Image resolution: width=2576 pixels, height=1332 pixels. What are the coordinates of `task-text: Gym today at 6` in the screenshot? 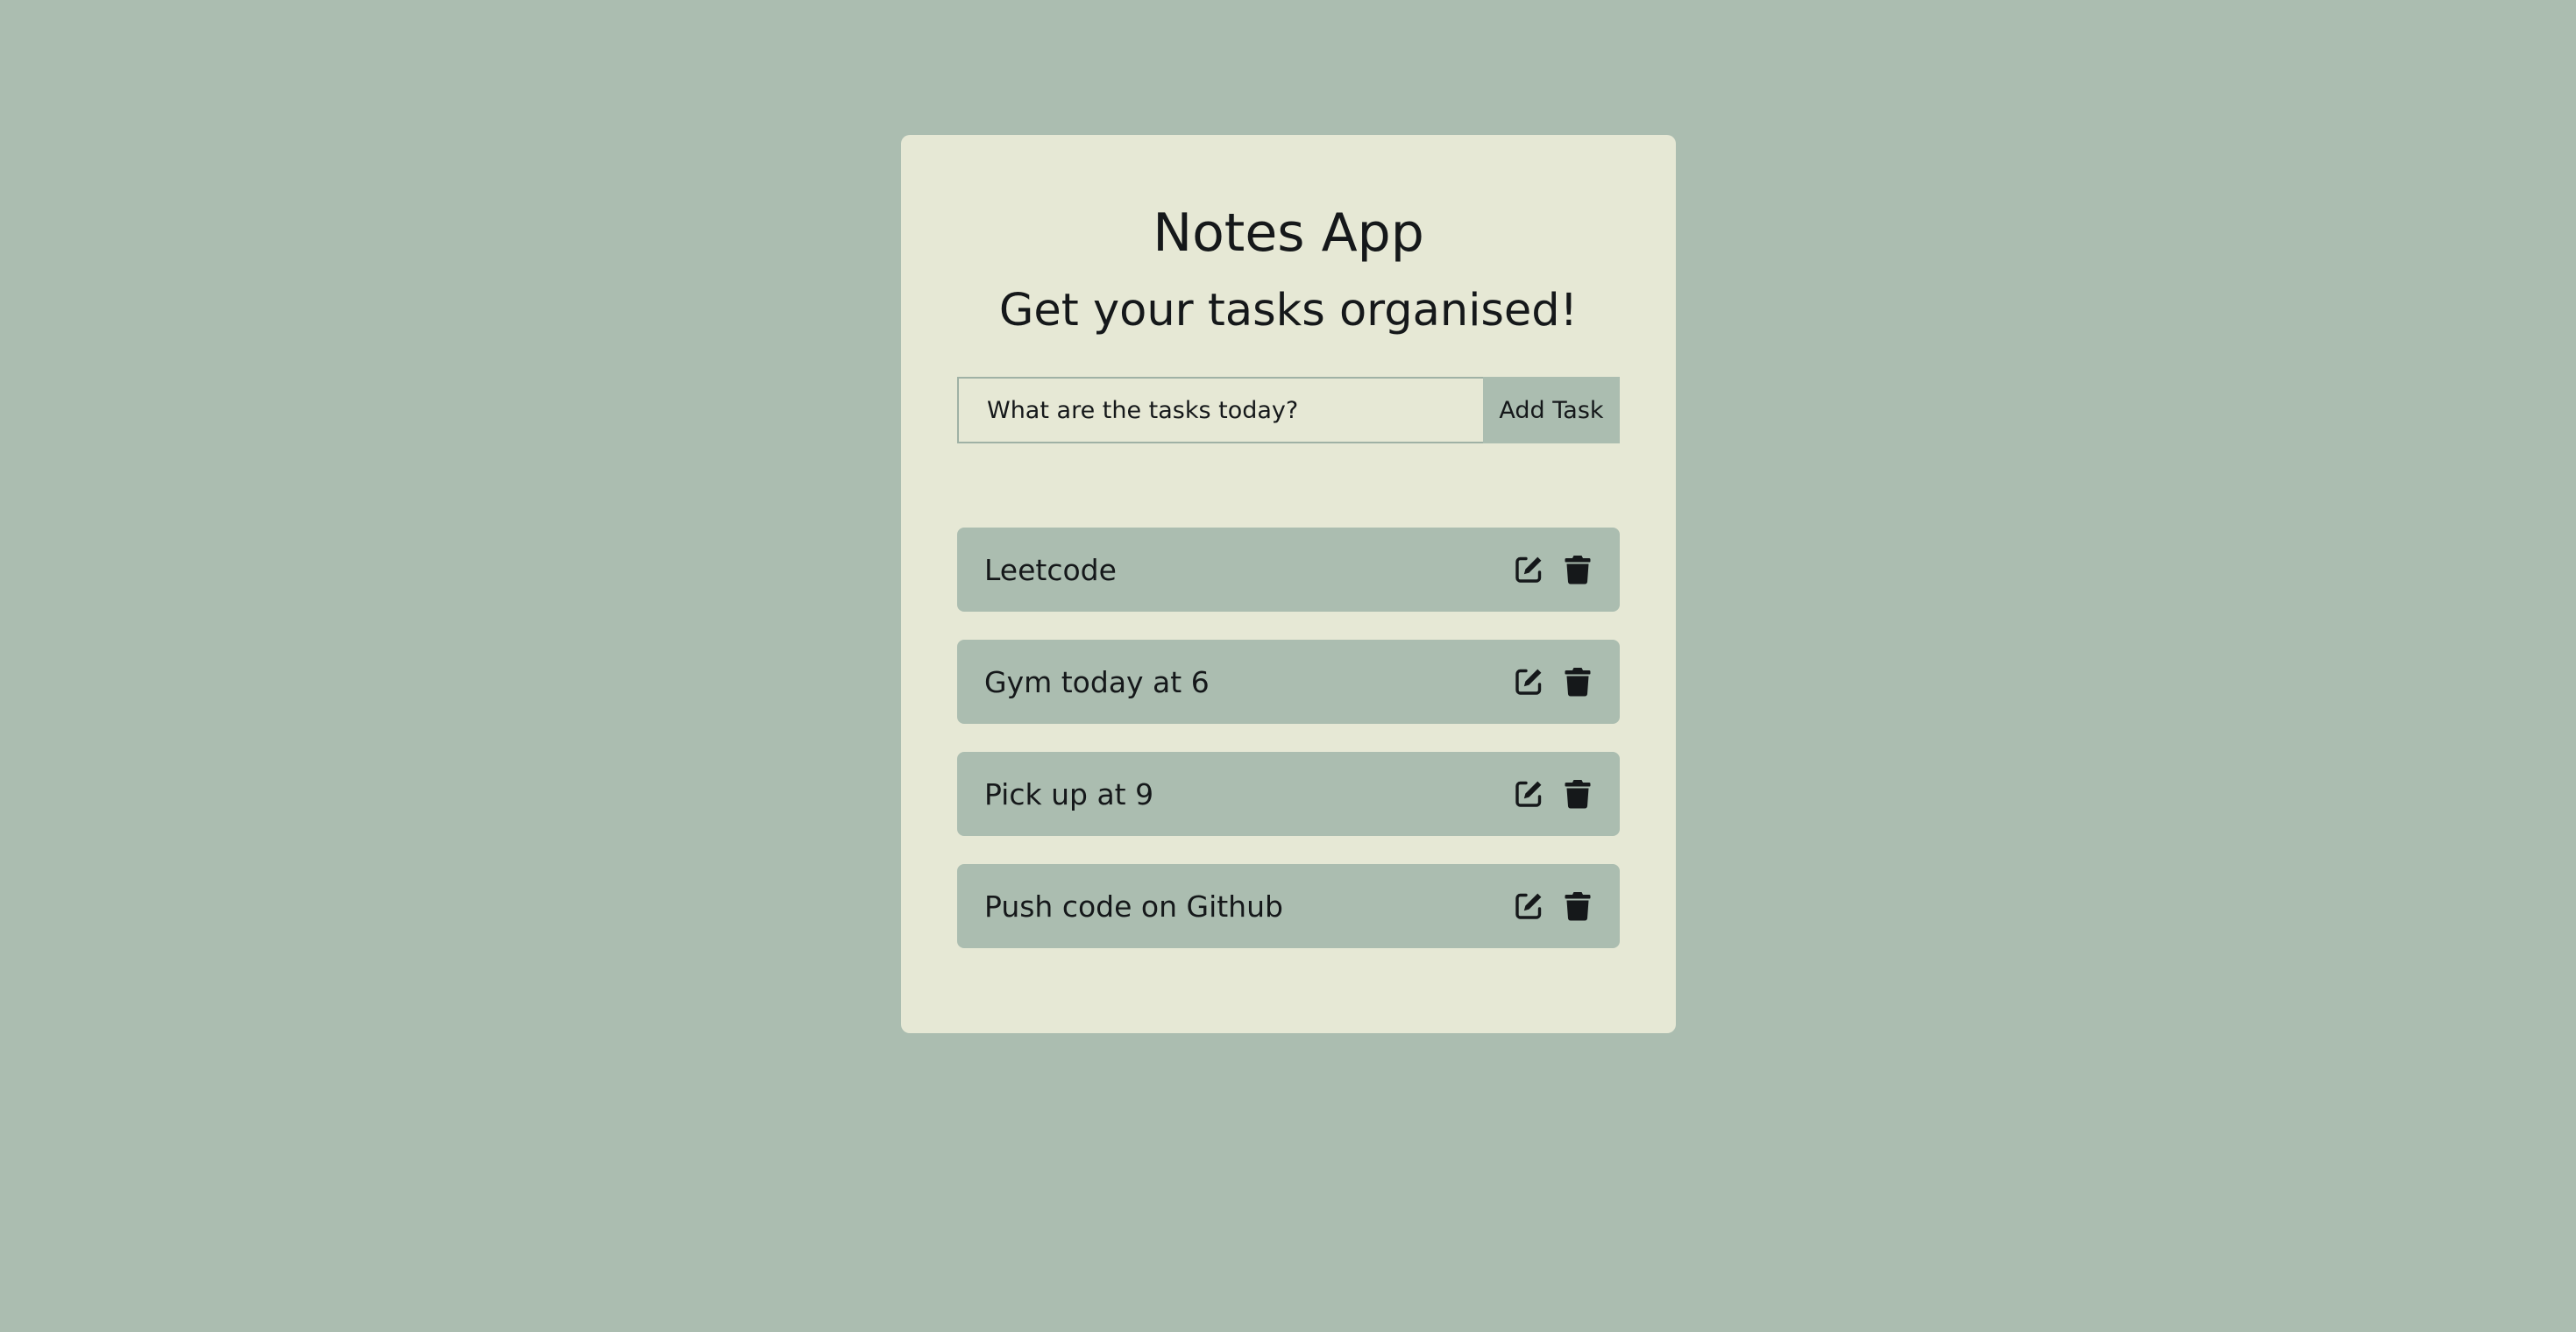 It's located at (1097, 681).